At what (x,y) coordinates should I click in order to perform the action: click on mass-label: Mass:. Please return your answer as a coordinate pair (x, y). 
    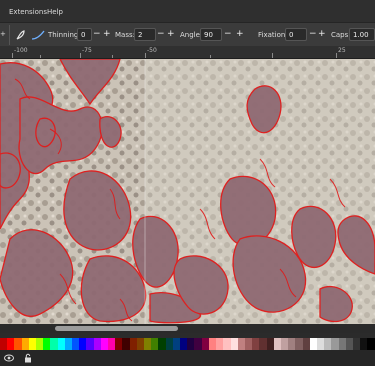
    Looking at the image, I should click on (125, 35).